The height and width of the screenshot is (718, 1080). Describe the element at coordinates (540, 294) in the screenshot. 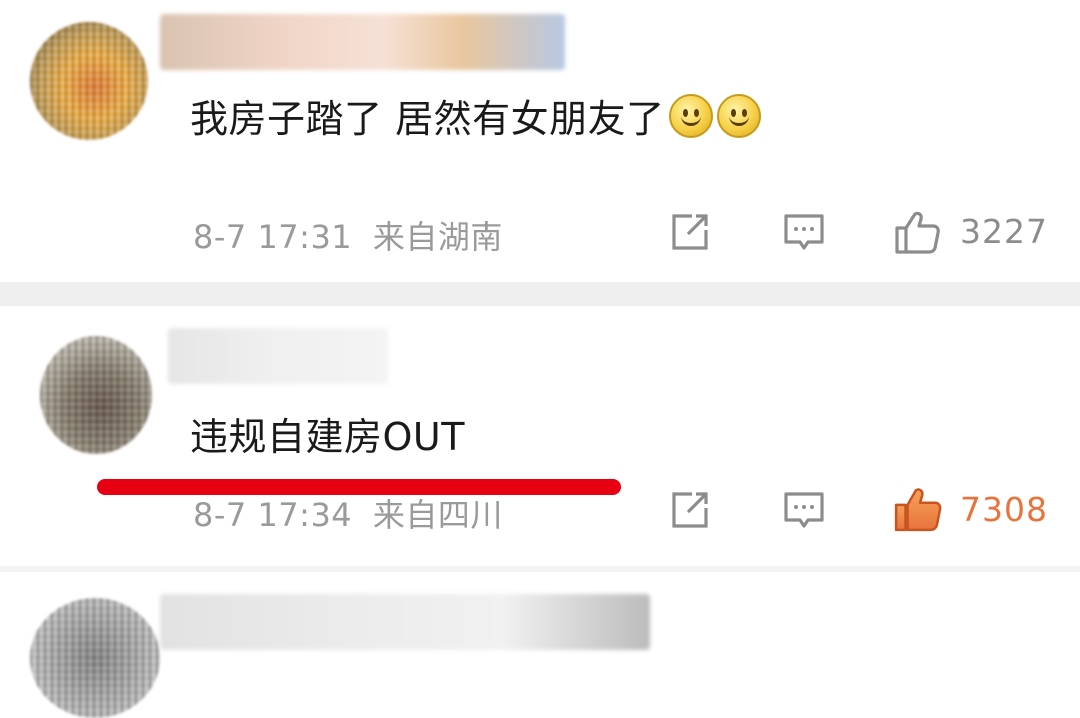

I see `divider` at that location.